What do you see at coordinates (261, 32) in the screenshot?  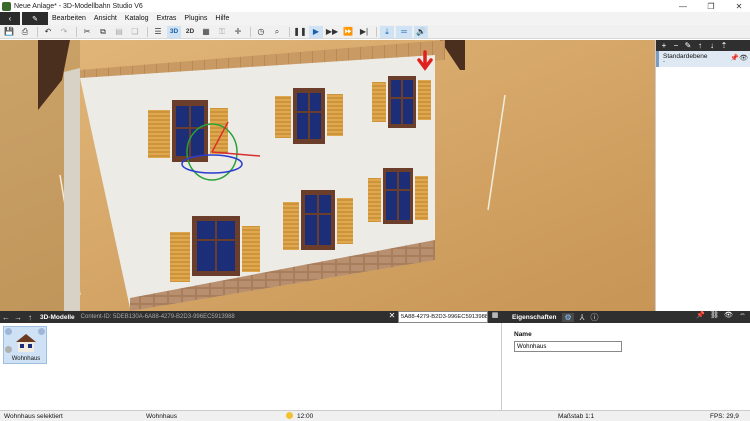 I see `clock-icon: ◷` at bounding box center [261, 32].